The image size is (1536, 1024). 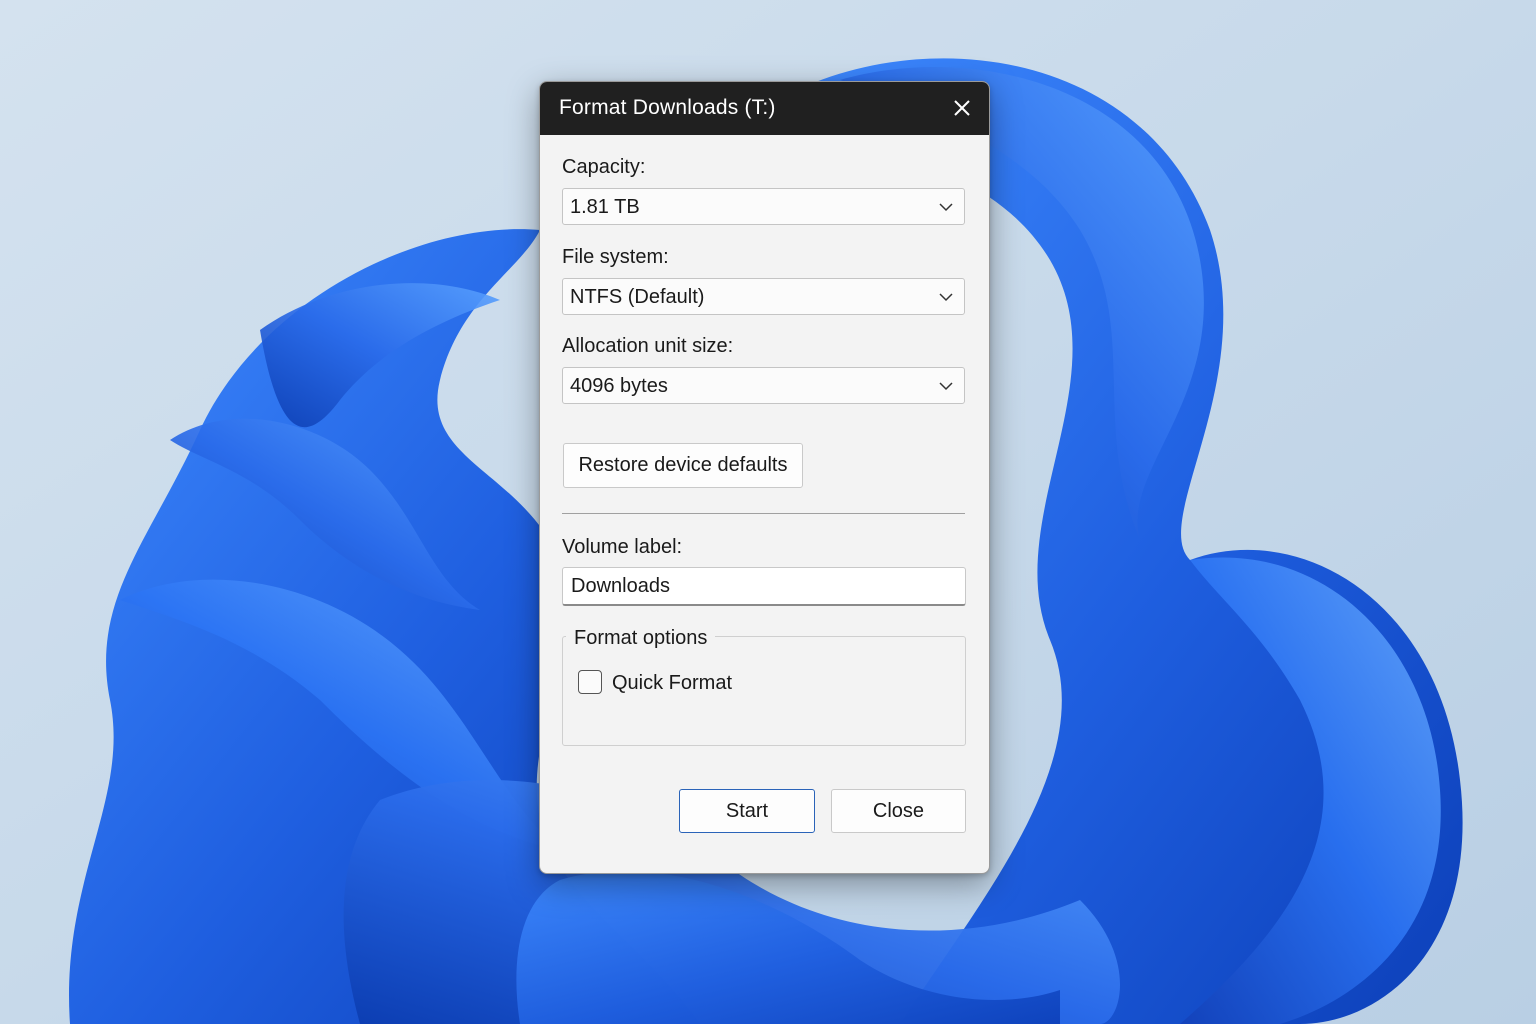 I want to click on allocation-unit-dropdown: 4096 bytes, so click(x=763, y=385).